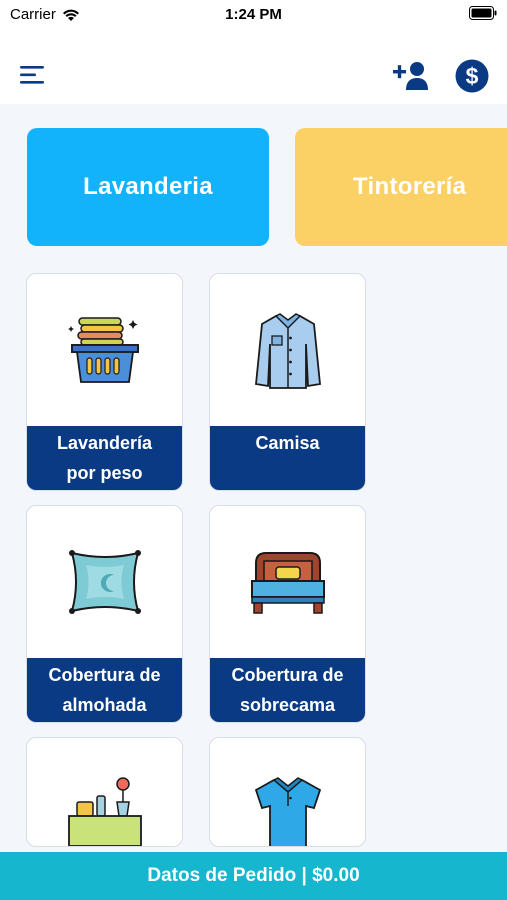  I want to click on service-card-mantel, so click(104, 792).